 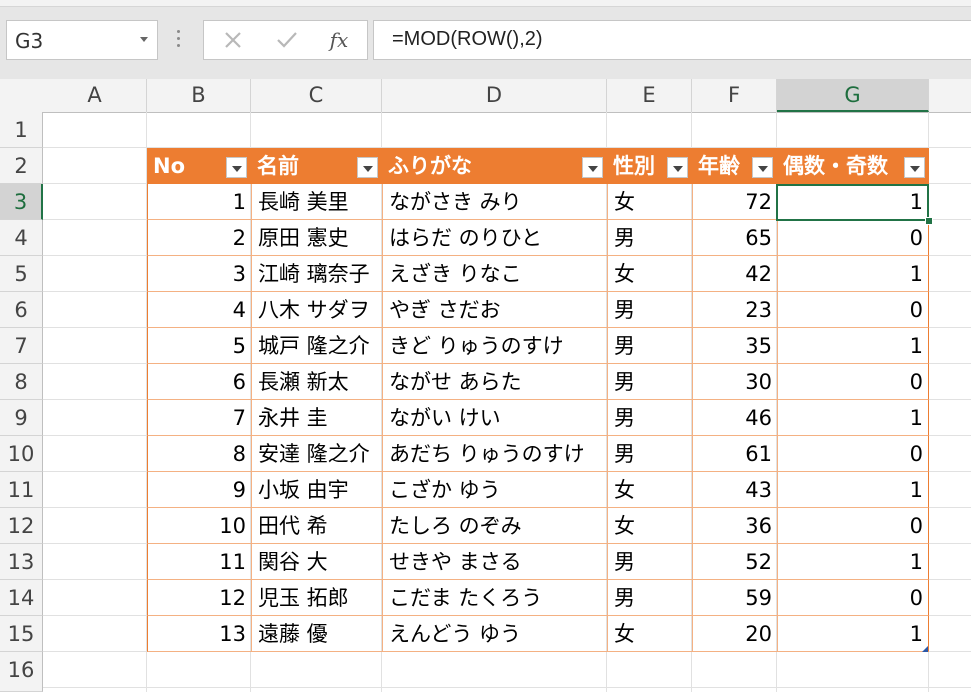 What do you see at coordinates (316, 346) in the screenshot?
I see `table-cell: 城戸 隆之介` at bounding box center [316, 346].